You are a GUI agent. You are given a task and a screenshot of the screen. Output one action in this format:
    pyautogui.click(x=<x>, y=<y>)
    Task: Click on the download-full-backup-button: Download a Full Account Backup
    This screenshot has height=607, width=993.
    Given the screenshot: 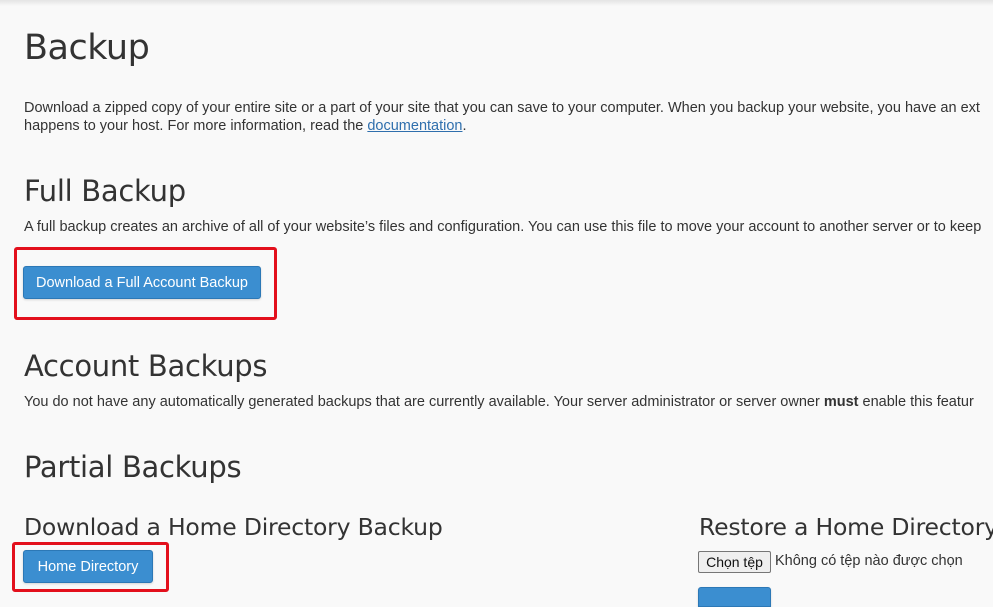 What is the action you would take?
    pyautogui.click(x=142, y=282)
    